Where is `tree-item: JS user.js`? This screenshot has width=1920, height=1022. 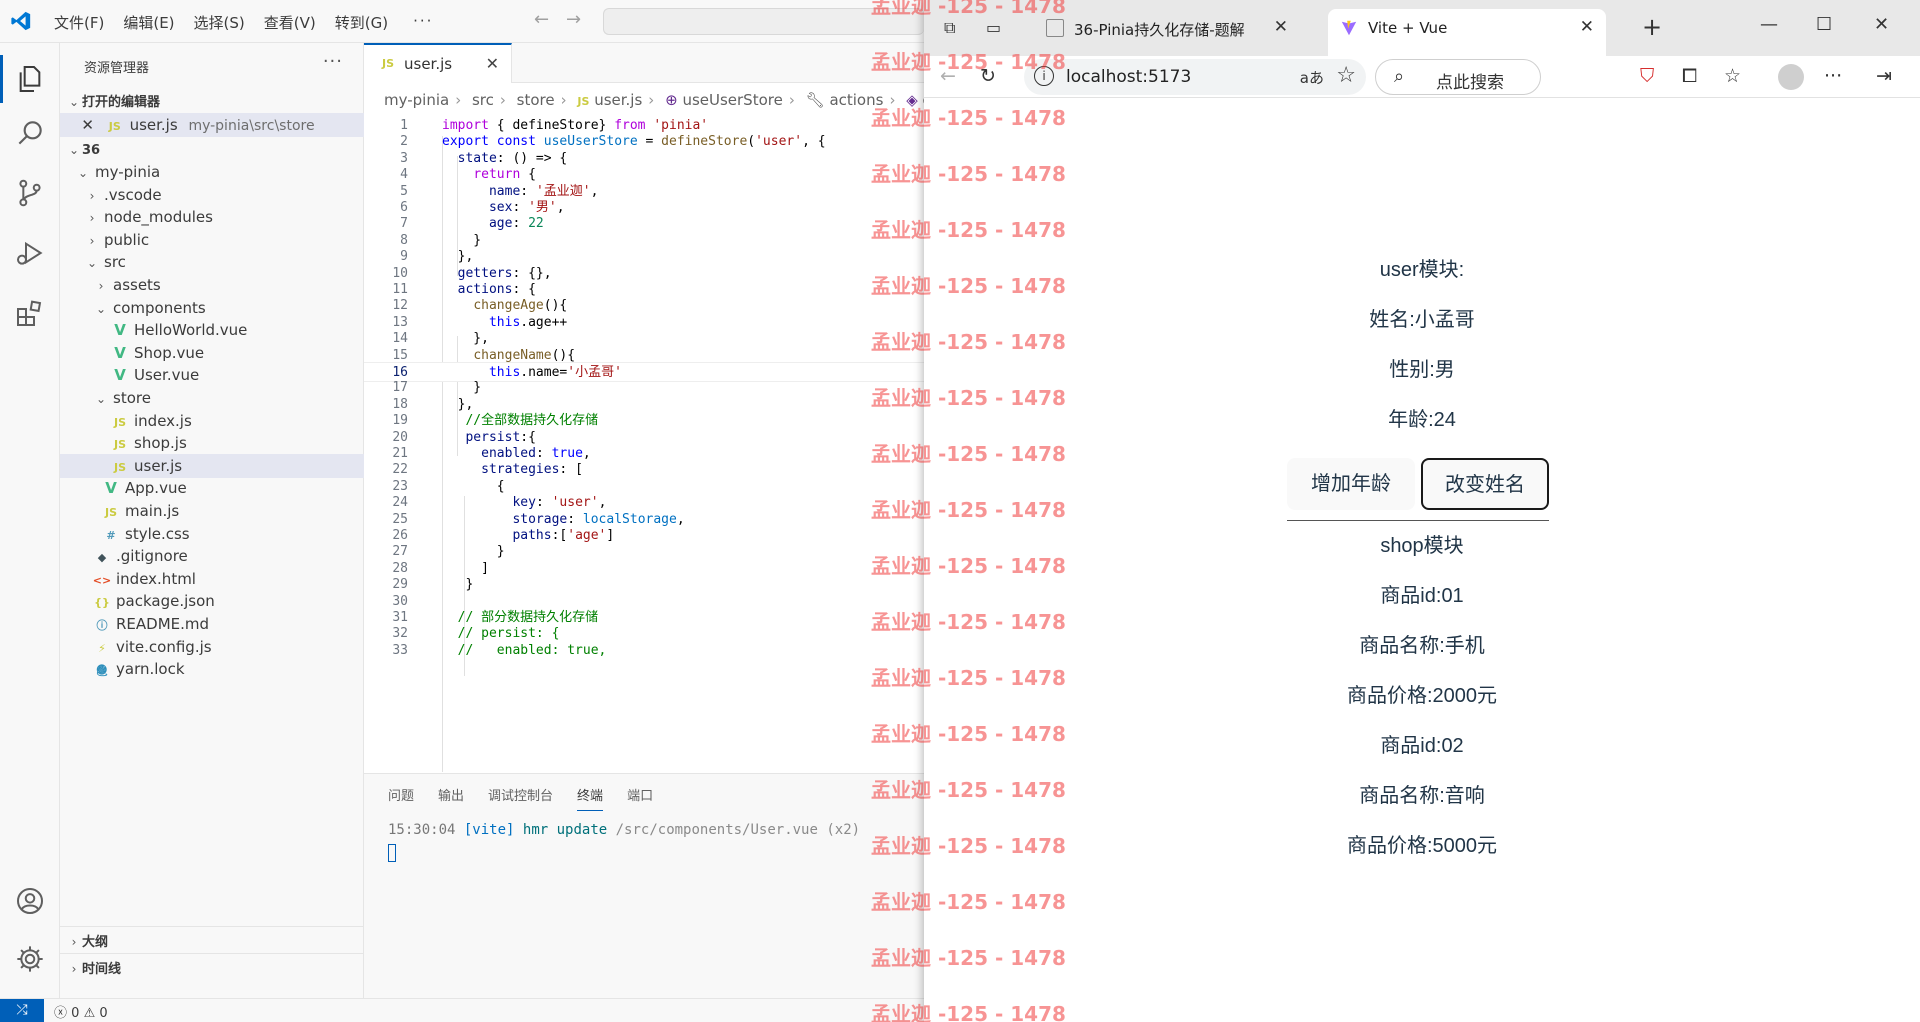
tree-item: JS user.js is located at coordinates (212, 465).